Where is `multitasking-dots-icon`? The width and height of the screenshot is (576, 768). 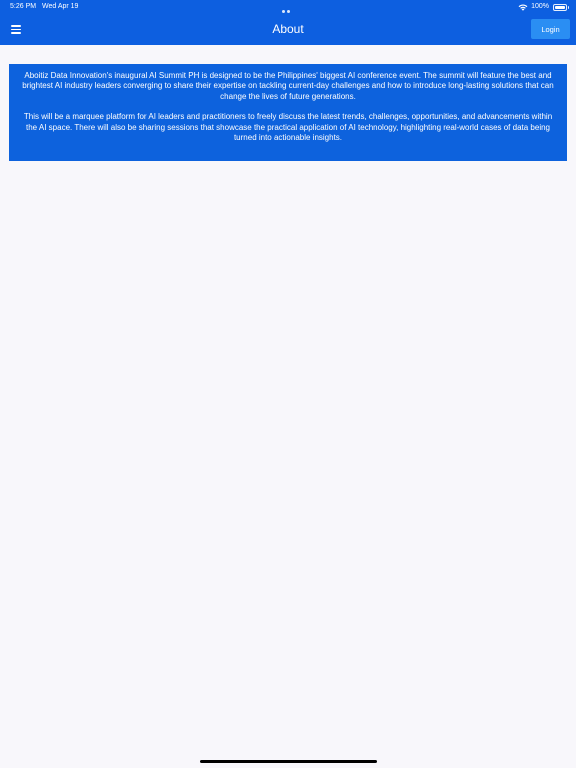 multitasking-dots-icon is located at coordinates (288, 16).